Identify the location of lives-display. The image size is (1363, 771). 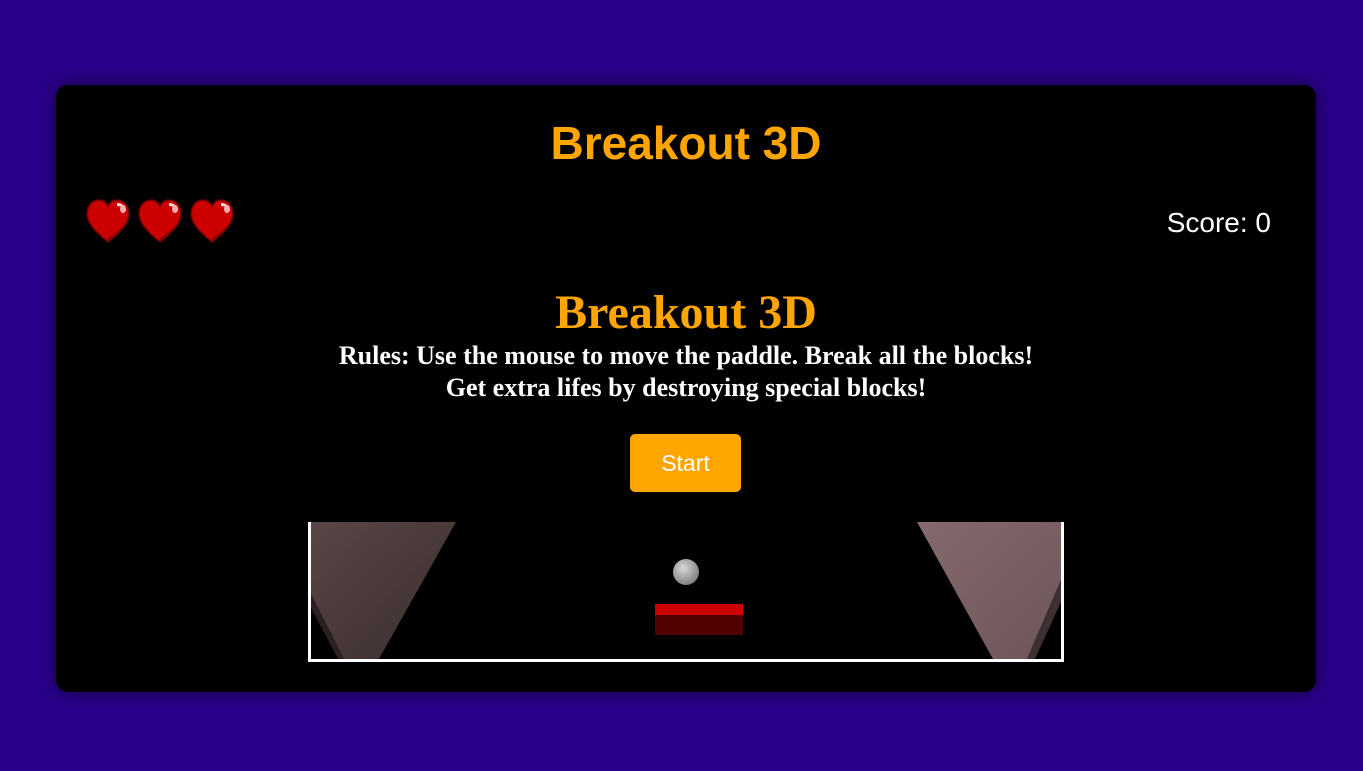
(160, 223).